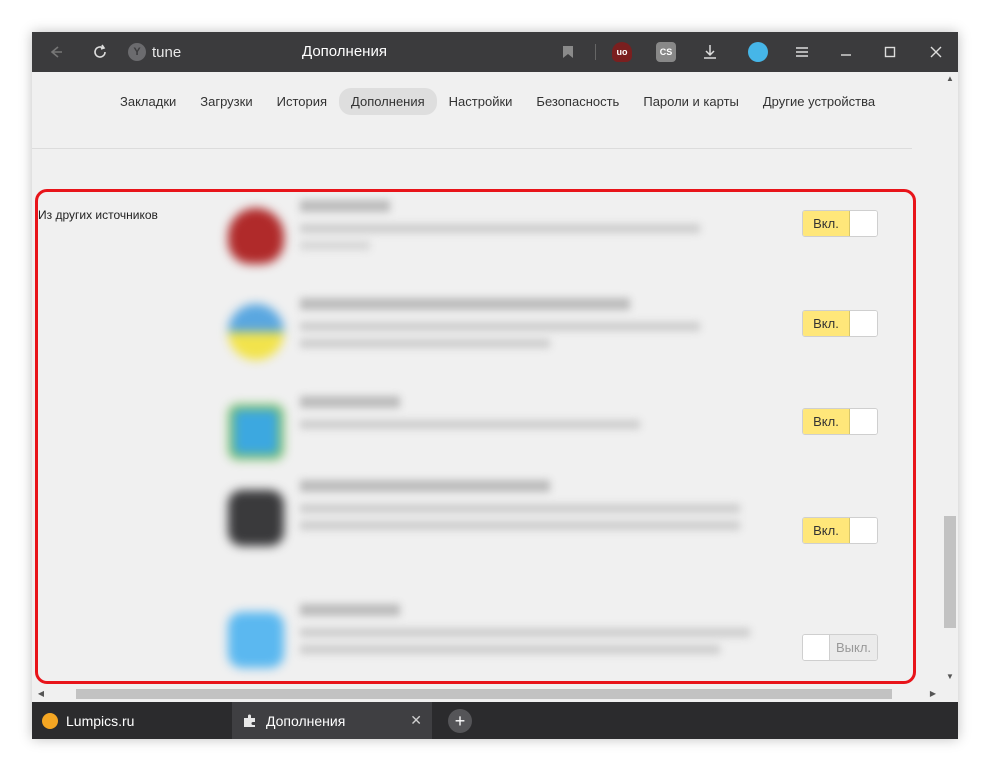 This screenshot has height=771, width=990. Describe the element at coordinates (495, 52) in the screenshot. I see `title-bar: Y tune Дополнения uo CS` at that location.